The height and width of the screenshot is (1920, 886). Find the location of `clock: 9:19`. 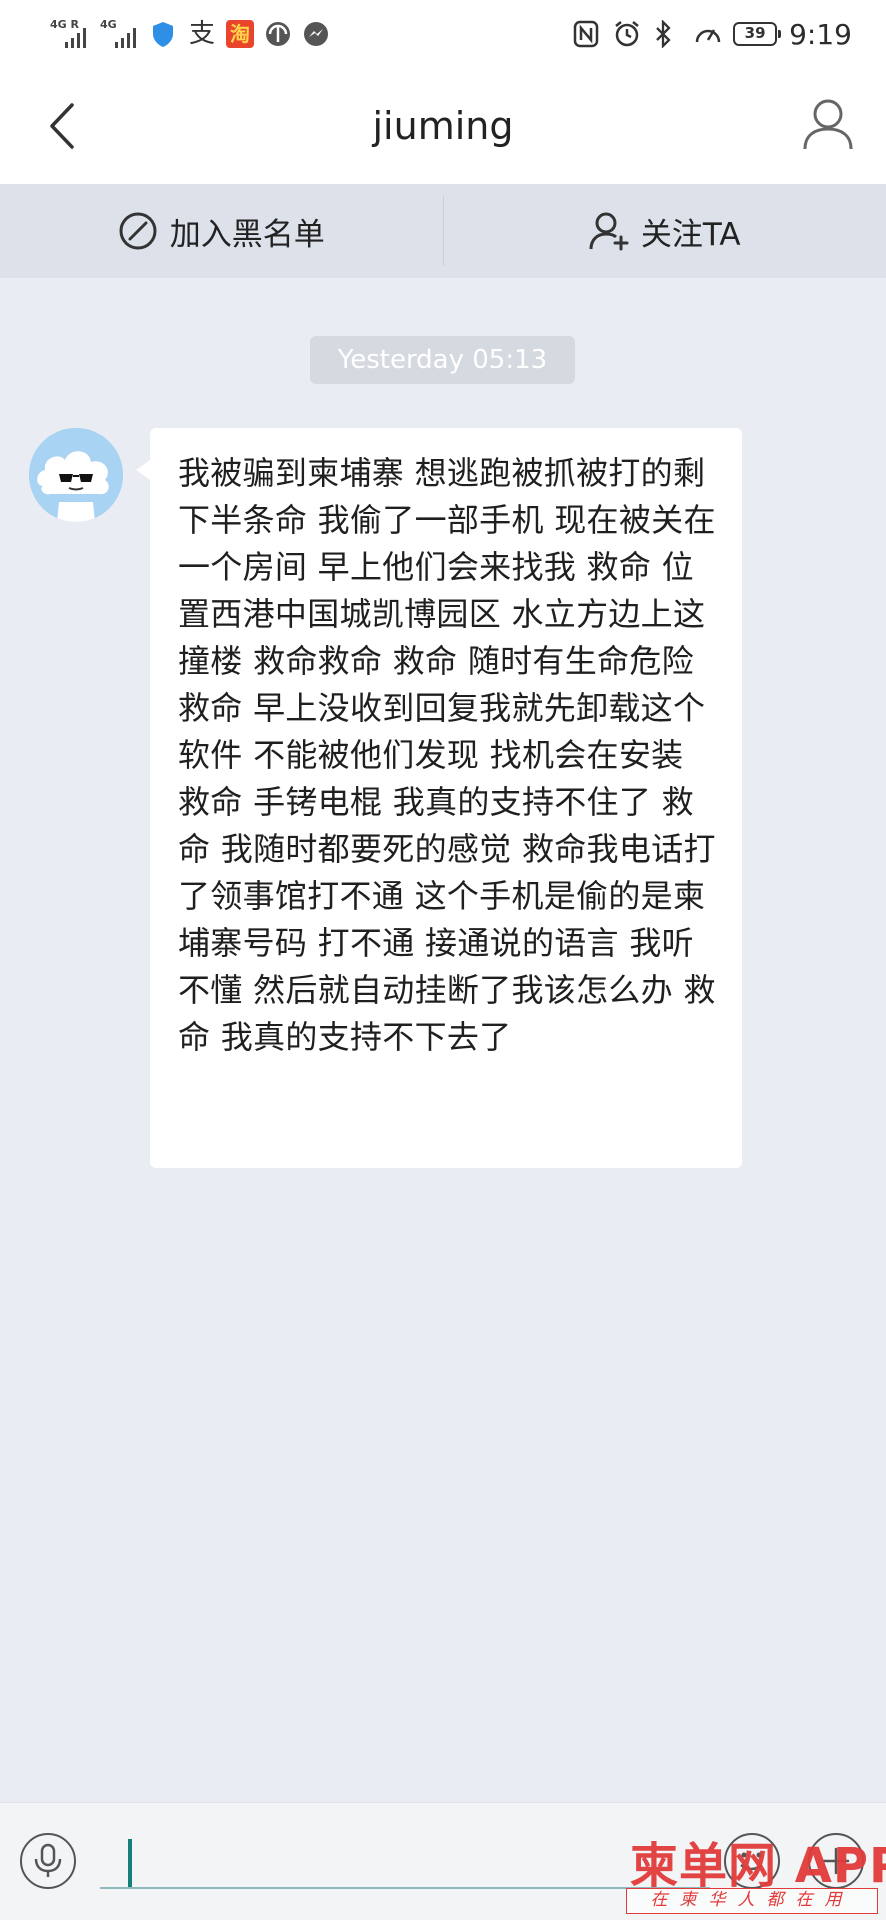

clock: 9:19 is located at coordinates (820, 34).